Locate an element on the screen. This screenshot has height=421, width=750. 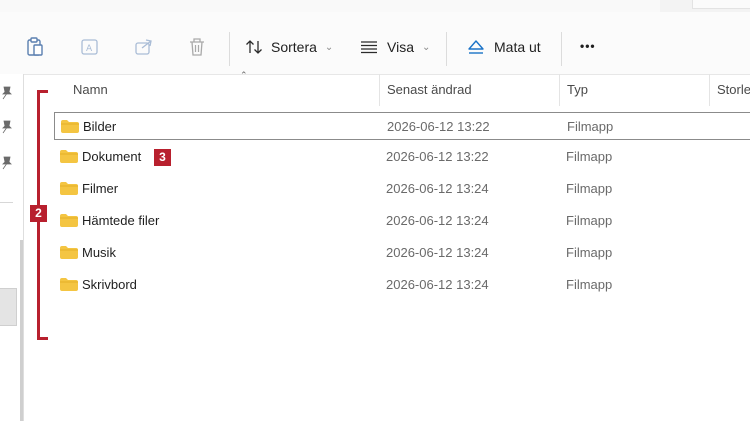
annotation-badge-2: 2 is located at coordinates (38, 213).